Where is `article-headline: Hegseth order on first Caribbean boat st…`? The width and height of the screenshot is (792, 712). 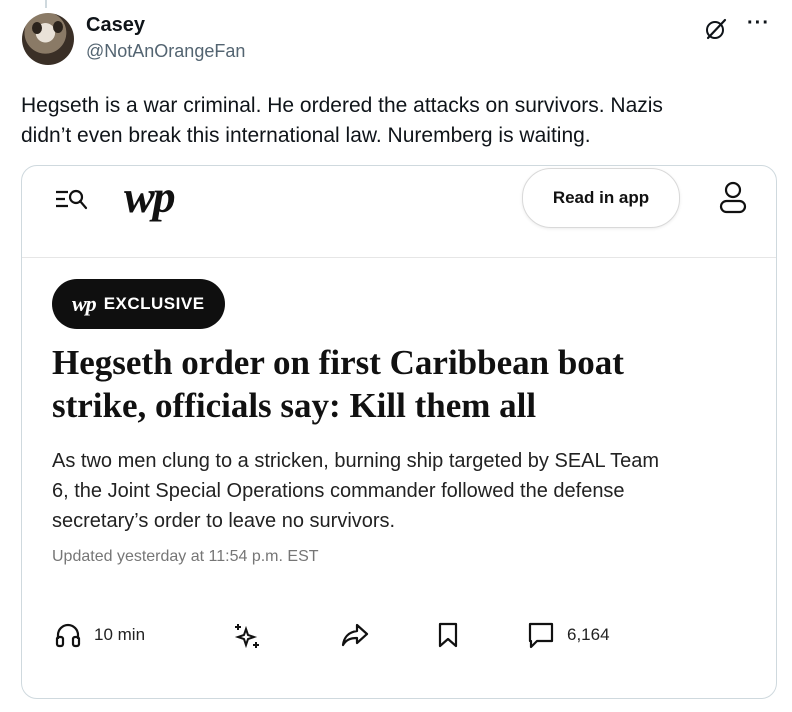 article-headline: Hegseth order on first Caribbean boat st… is located at coordinates (397, 384).